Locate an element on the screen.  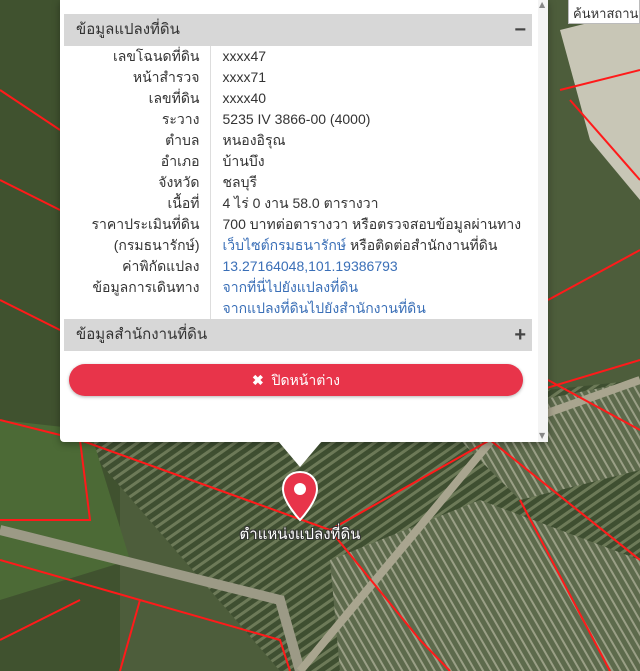
coordinates-link: 13.27164048,101.19386793 is located at coordinates (371, 266).